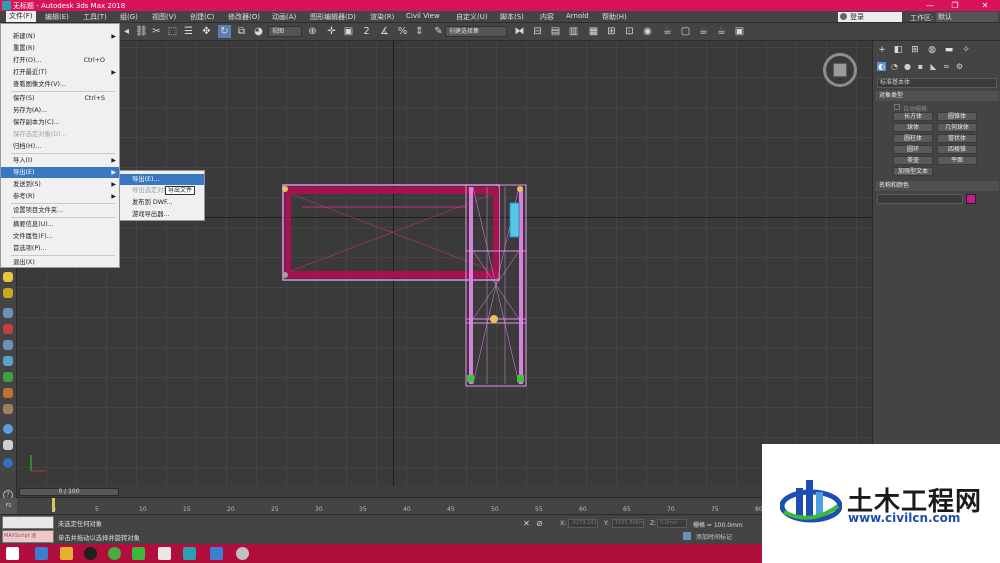 This screenshot has height=563, width=1000. Describe the element at coordinates (913, 116) in the screenshot. I see `box-button: 长方体` at that location.